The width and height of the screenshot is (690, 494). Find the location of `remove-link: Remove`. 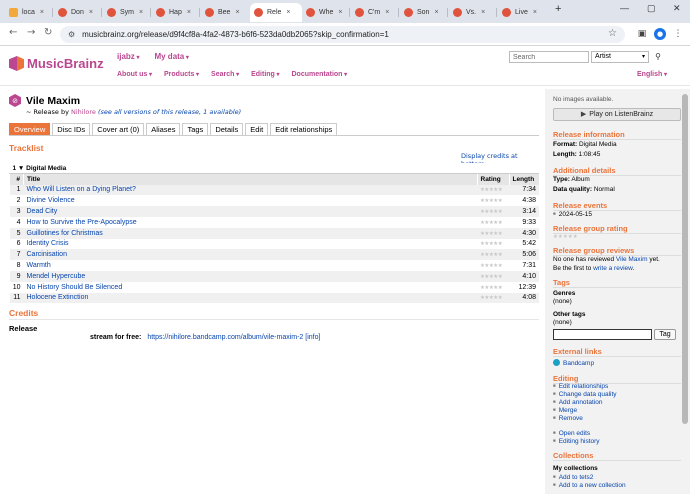

remove-link: Remove is located at coordinates (568, 418).